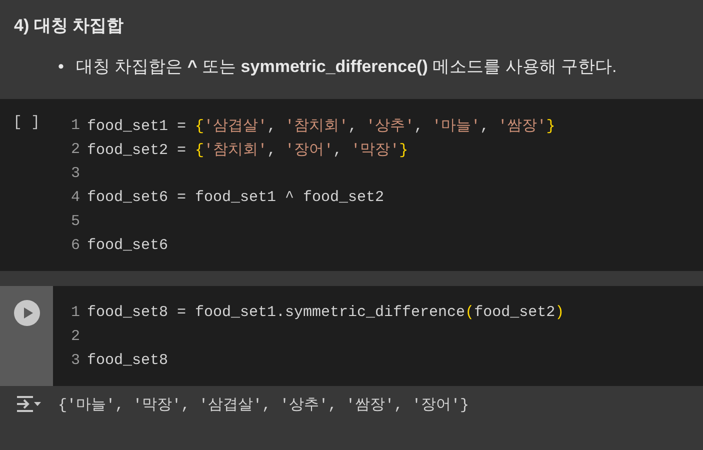 The height and width of the screenshot is (450, 703). Describe the element at coordinates (321, 125) in the screenshot. I see `code-line: food_set1 = {'삼겹살', '참치회', '상추', '마늘', '쌈장'}` at that location.